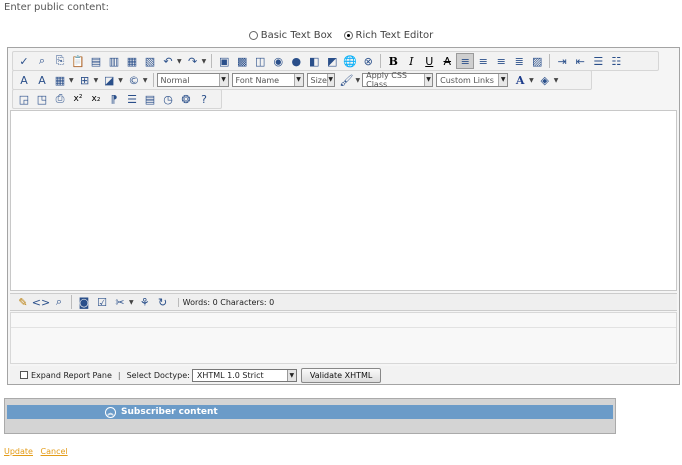 The width and height of the screenshot is (682, 465). Describe the element at coordinates (60, 80) in the screenshot. I see `table-icon: ▦` at that location.